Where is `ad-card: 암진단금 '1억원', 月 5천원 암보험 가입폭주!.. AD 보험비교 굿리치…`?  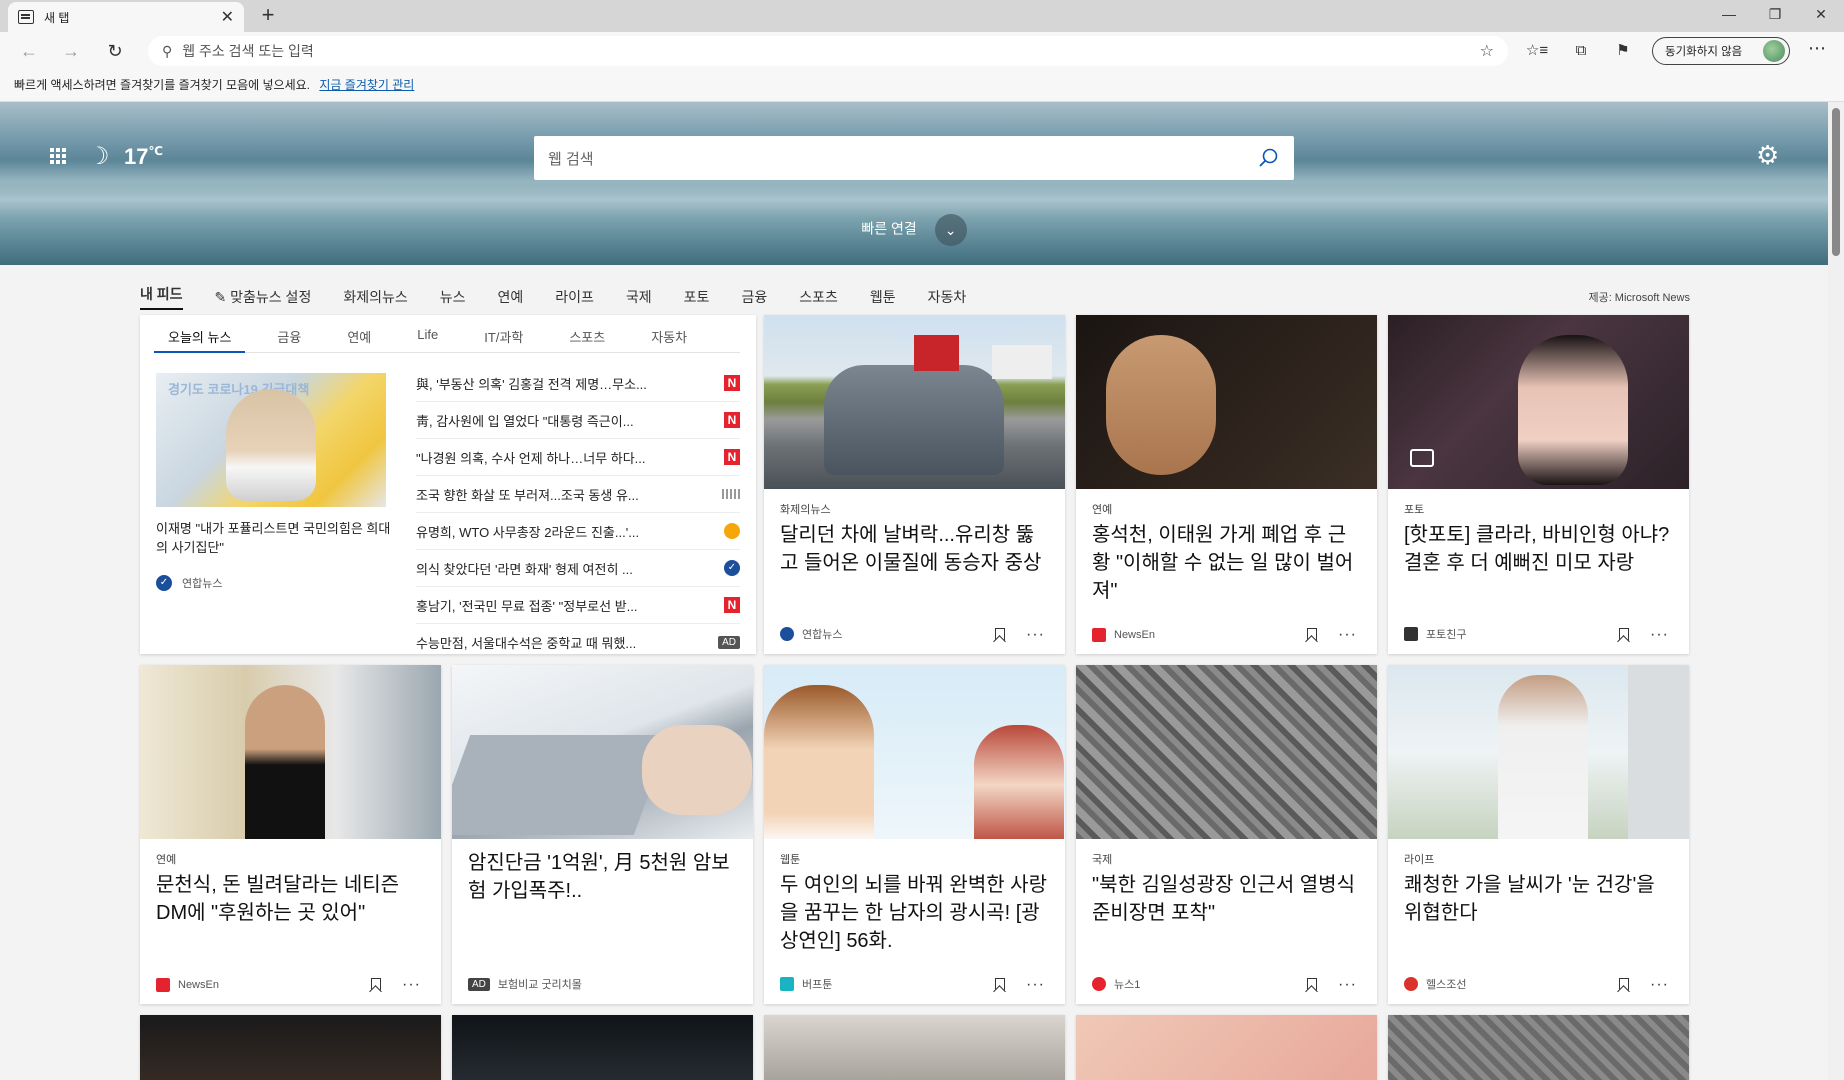 ad-card: 암진단금 '1억원', 月 5천원 암보험 가입폭주!.. AD 보험비교 굿리치… is located at coordinates (602, 834).